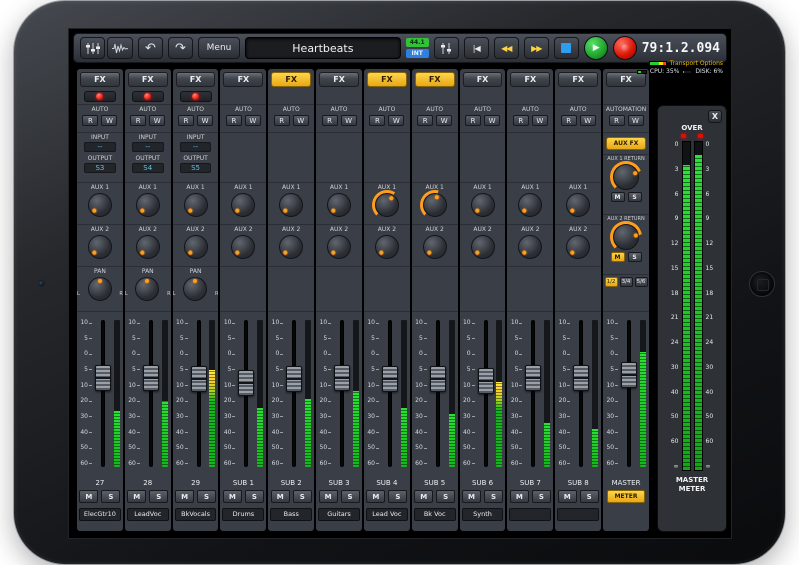 This screenshot has height=565, width=799. What do you see at coordinates (100, 514) in the screenshot?
I see `channel-name: ElecGtr10` at bounding box center [100, 514].